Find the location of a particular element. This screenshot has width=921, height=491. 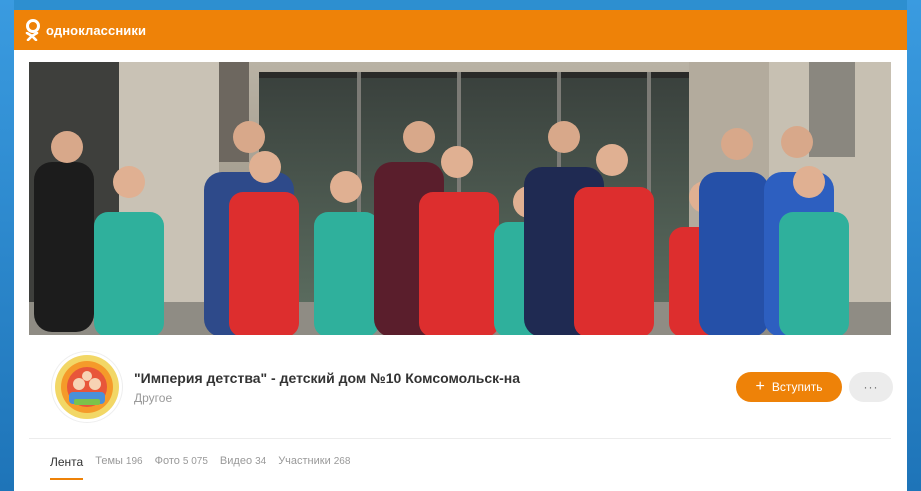

tab-label: Участники is located at coordinates (304, 461).